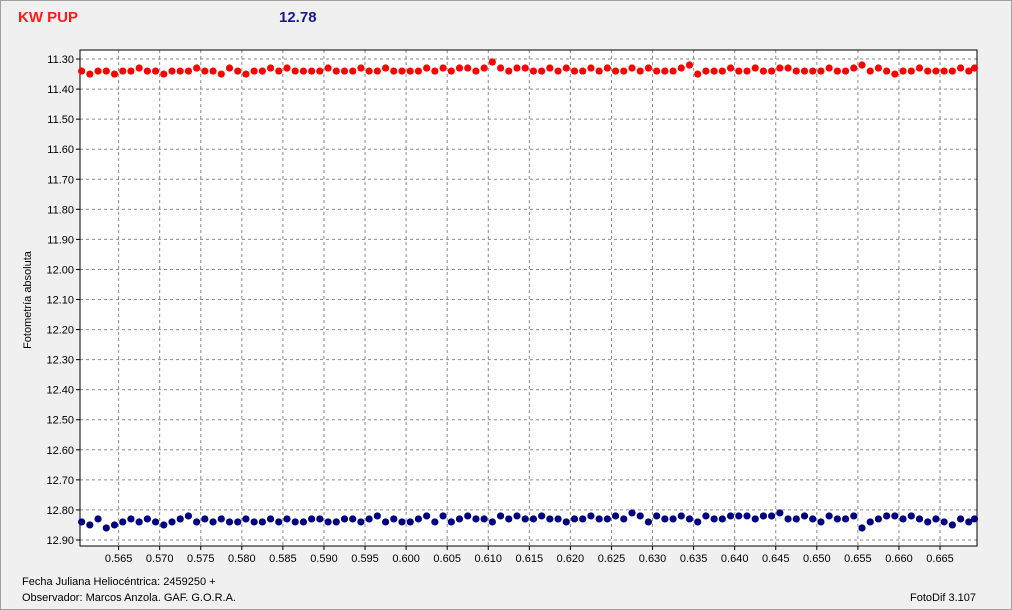 The height and width of the screenshot is (610, 1012). Describe the element at coordinates (60, 270) in the screenshot. I see `y-tick-label: 12.00` at that location.